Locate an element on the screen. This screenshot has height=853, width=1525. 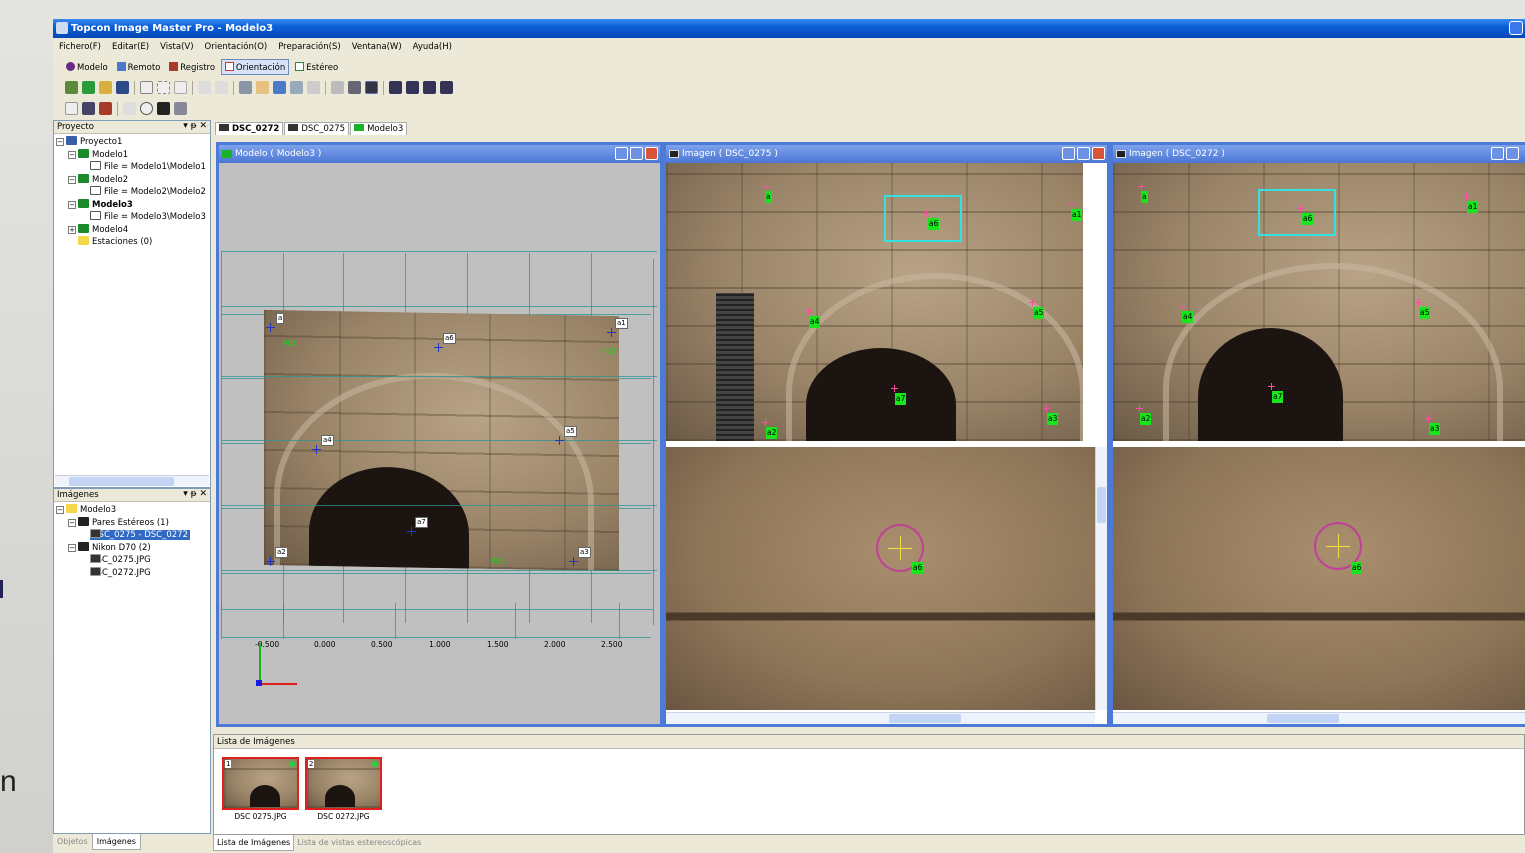
tree-item: DSC_0275.JPG is located at coordinates (132, 560).